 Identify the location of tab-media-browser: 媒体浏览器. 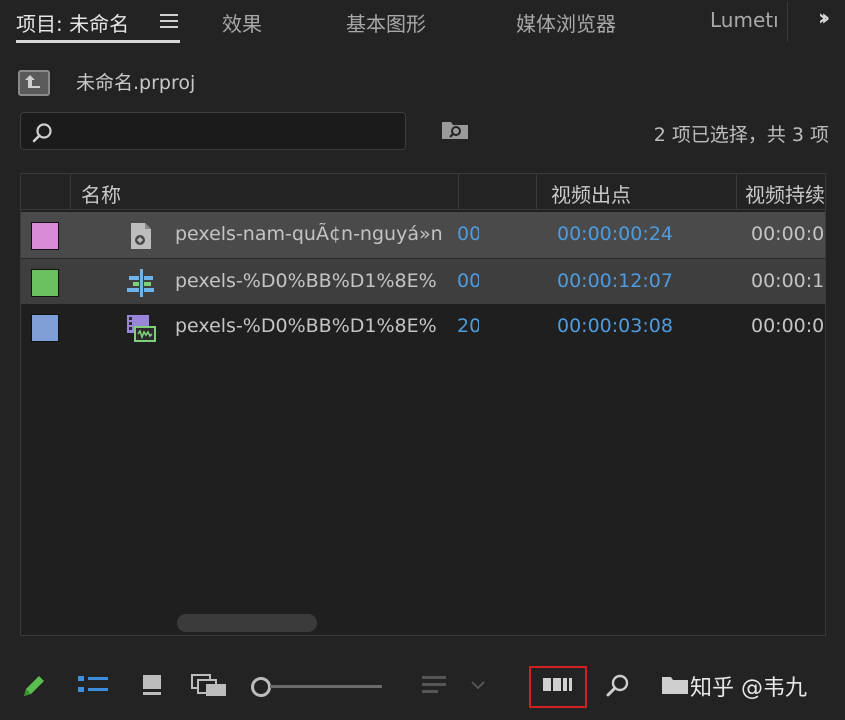
(566, 22).